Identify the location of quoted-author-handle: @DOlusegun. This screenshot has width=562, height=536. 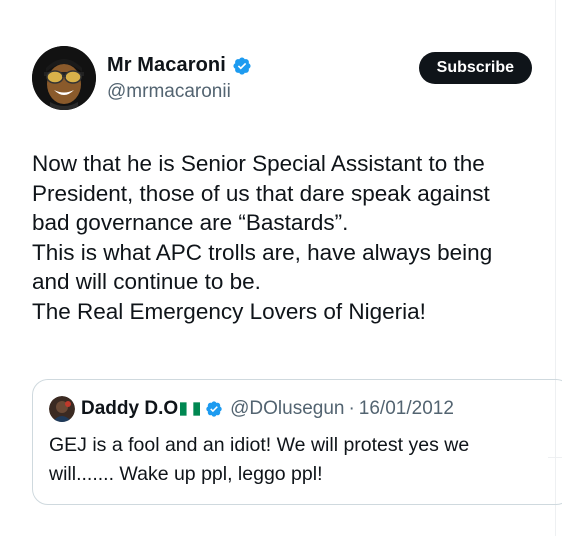
(287, 409).